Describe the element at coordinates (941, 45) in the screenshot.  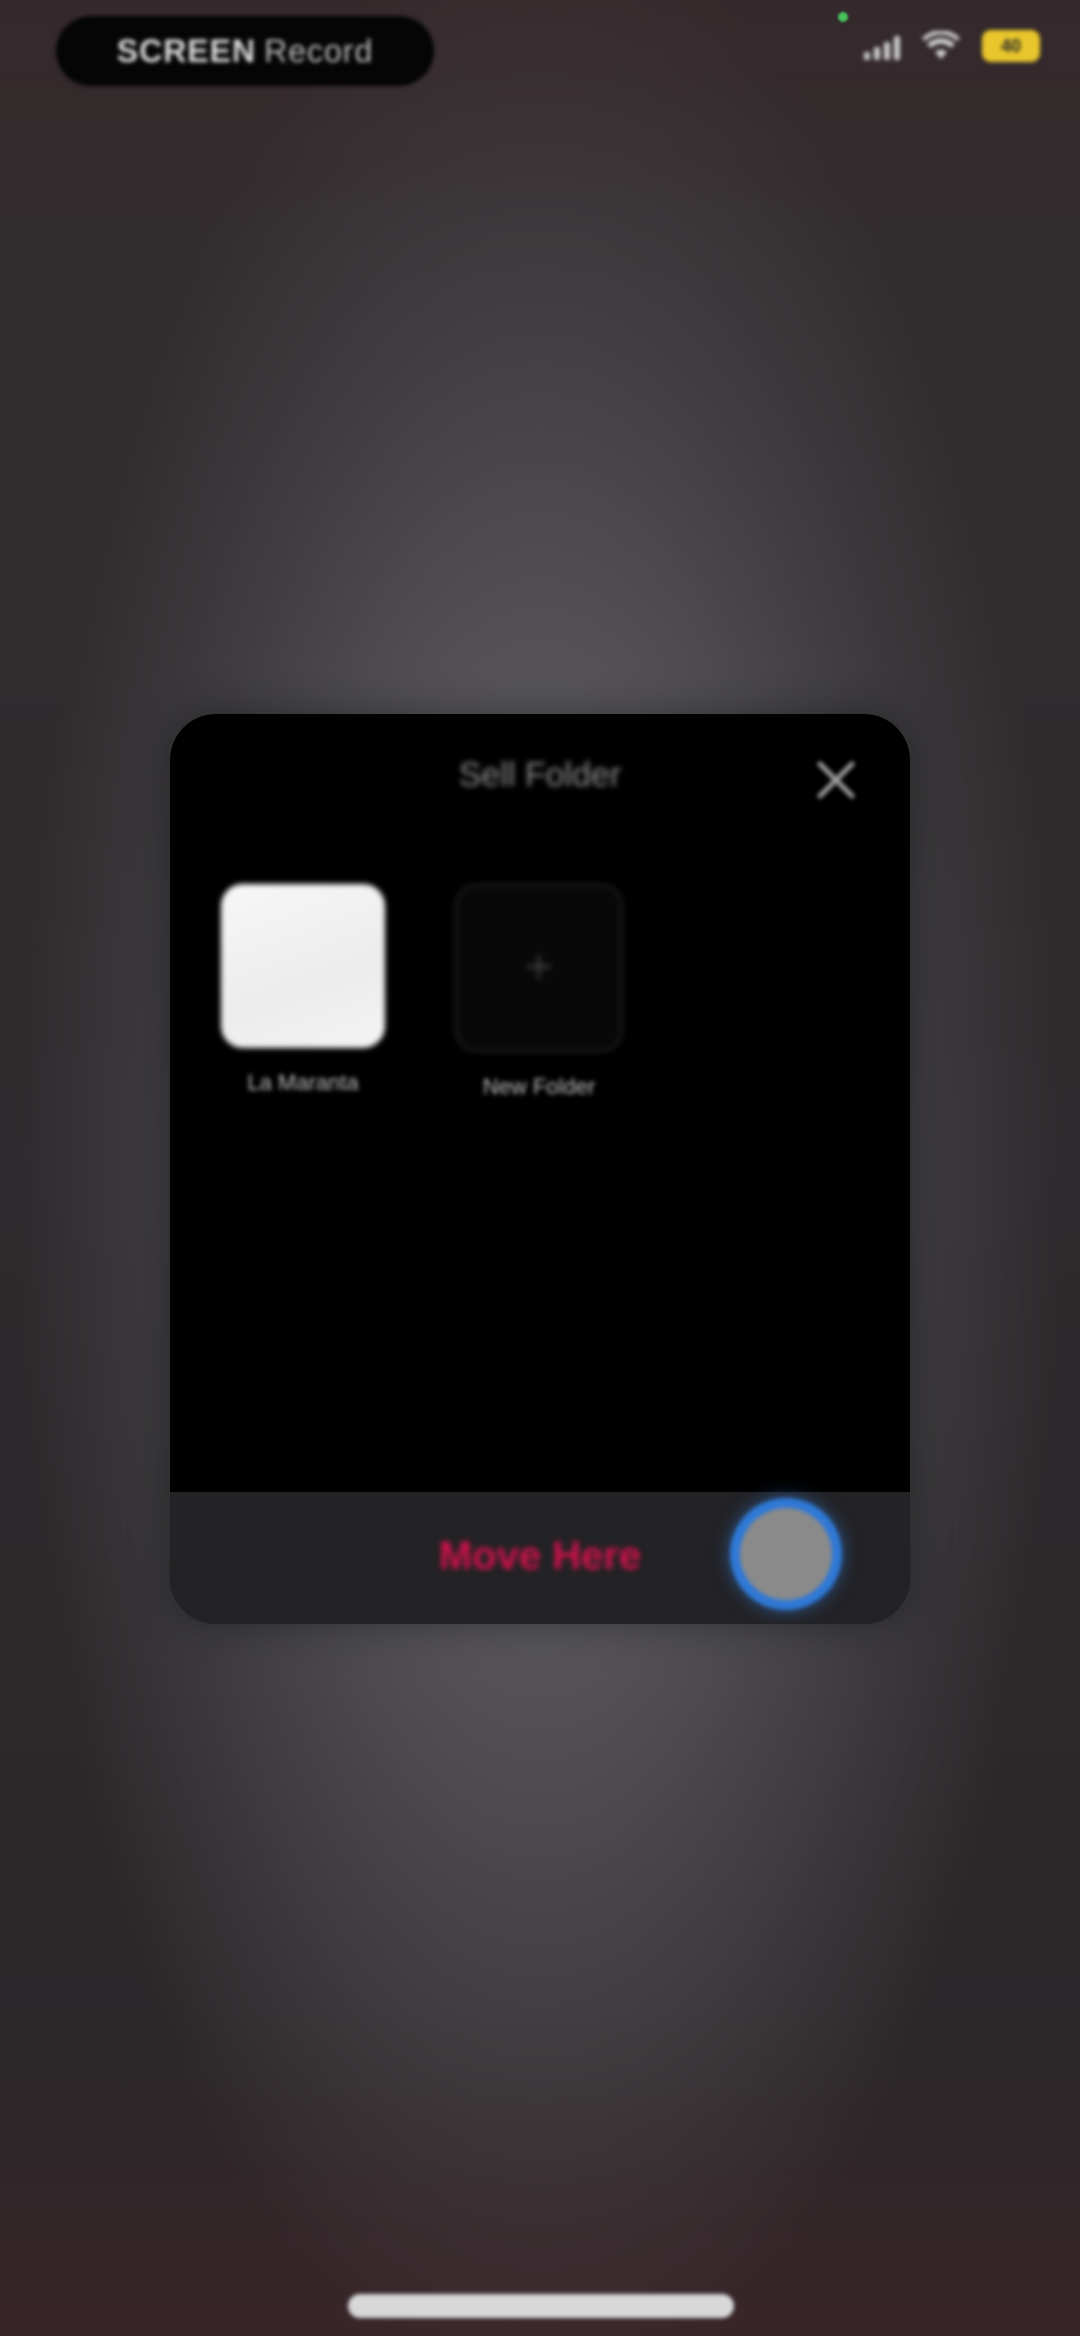
I see `wifi-icon` at that location.